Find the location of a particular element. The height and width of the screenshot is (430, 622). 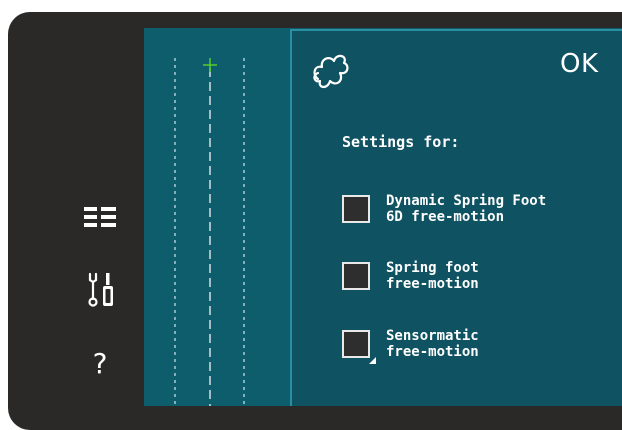

settings-for-label: Settings for: is located at coordinates (401, 142).